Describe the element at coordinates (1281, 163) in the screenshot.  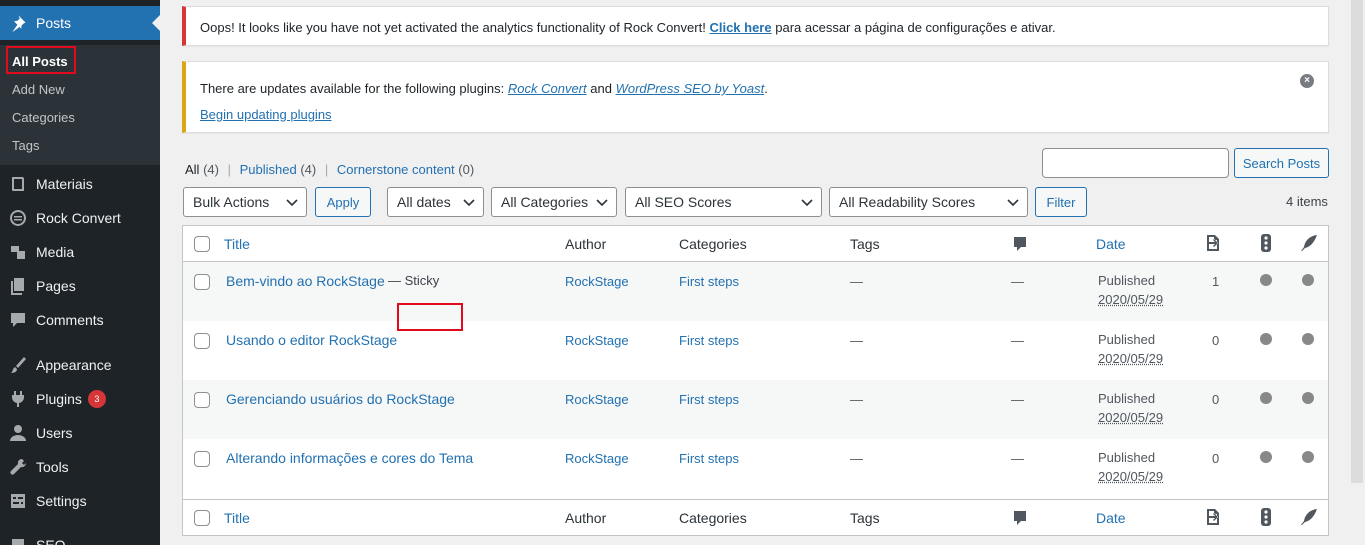
I see `search-posts-button: Search Posts` at that location.